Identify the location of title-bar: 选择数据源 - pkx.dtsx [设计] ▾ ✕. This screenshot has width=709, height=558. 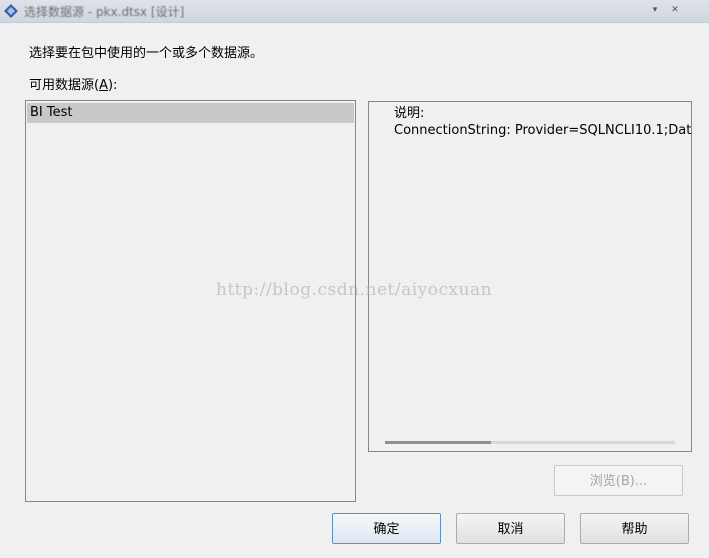
(354, 11).